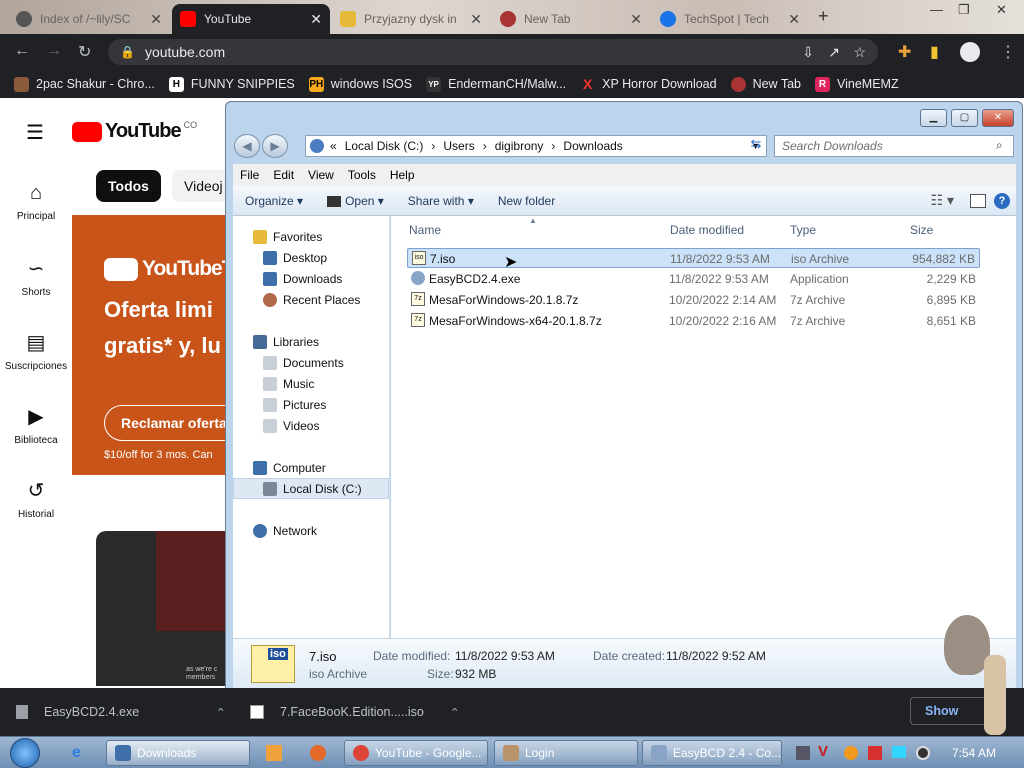 The image size is (1024, 768). Describe the element at coordinates (458, 146) in the screenshot. I see `breadcrumb-item: Users` at that location.